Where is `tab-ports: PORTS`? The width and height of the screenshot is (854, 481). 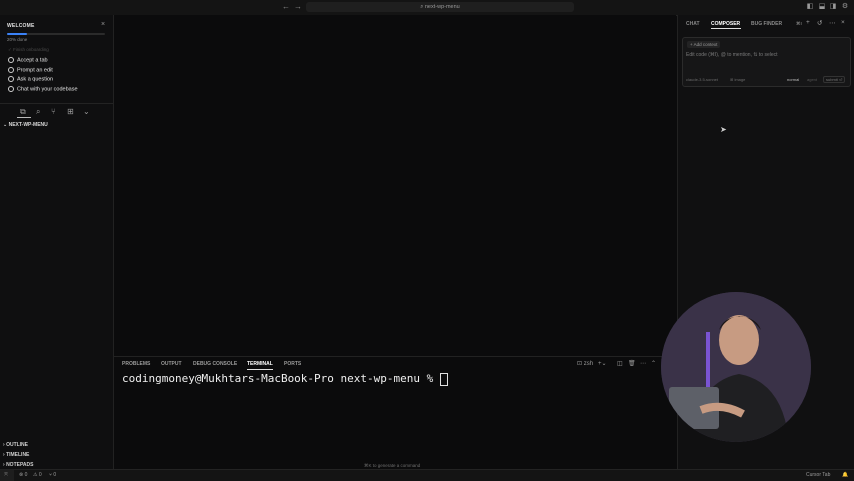 tab-ports: PORTS is located at coordinates (292, 364).